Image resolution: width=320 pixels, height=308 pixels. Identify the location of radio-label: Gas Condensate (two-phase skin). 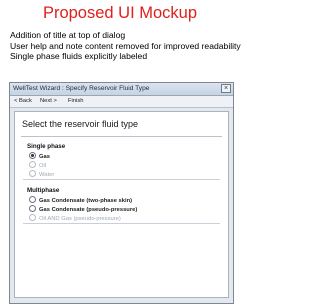
(86, 201).